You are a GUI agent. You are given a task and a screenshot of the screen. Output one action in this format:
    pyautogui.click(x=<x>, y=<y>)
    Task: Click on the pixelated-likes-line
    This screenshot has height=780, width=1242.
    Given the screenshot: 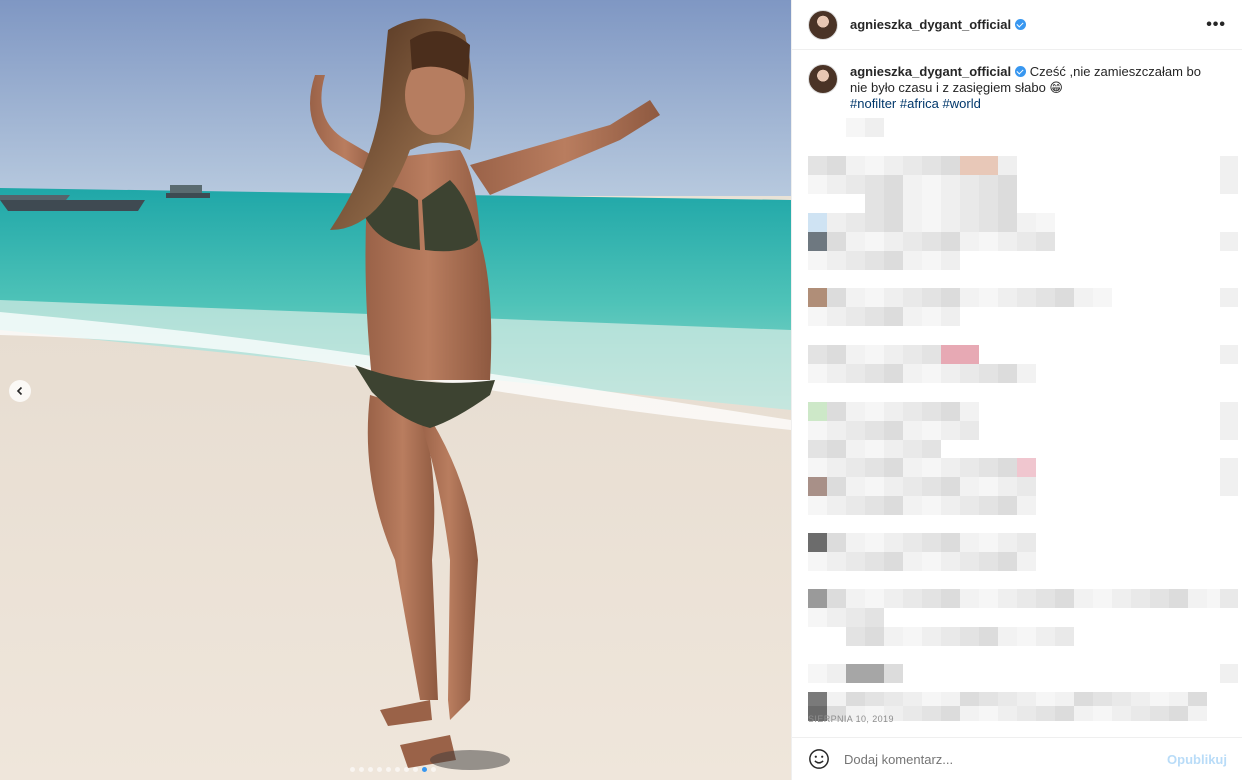 What is the action you would take?
    pyautogui.click(x=1013, y=699)
    